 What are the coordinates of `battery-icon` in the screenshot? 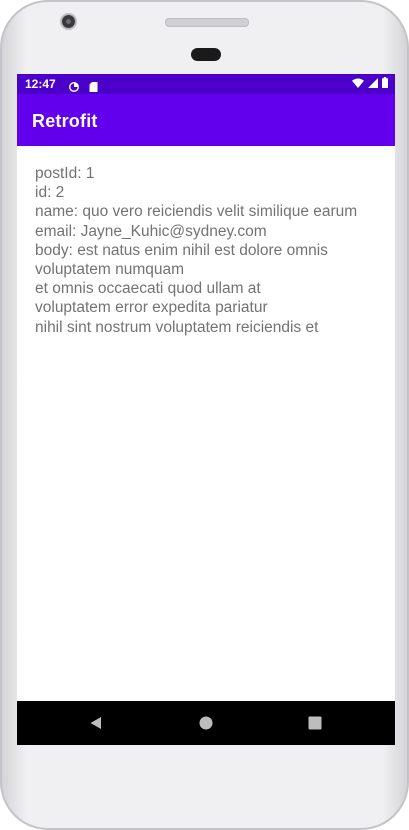 It's located at (385, 84).